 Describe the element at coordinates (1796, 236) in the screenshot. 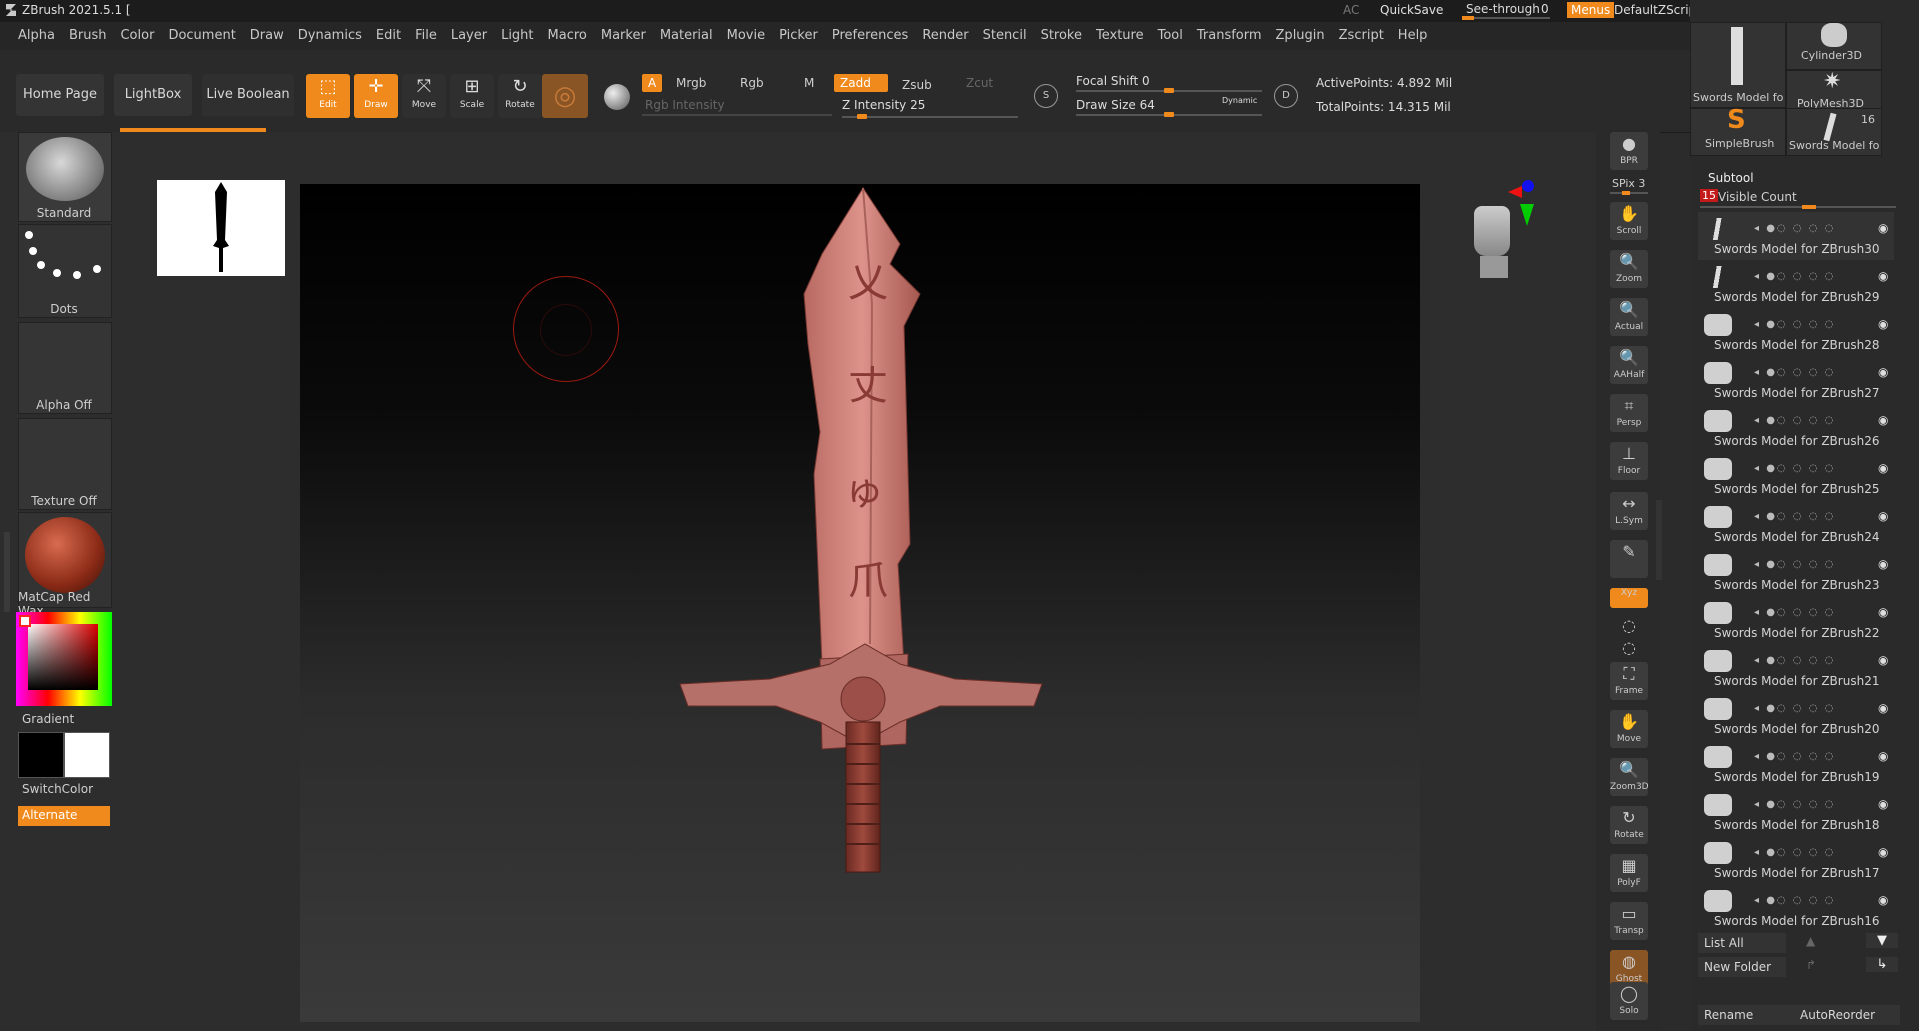

I see `subtool-row: ◂ ●◌ ◌ ◌ ◌ ◉ Swords Model for ZBrush30` at that location.